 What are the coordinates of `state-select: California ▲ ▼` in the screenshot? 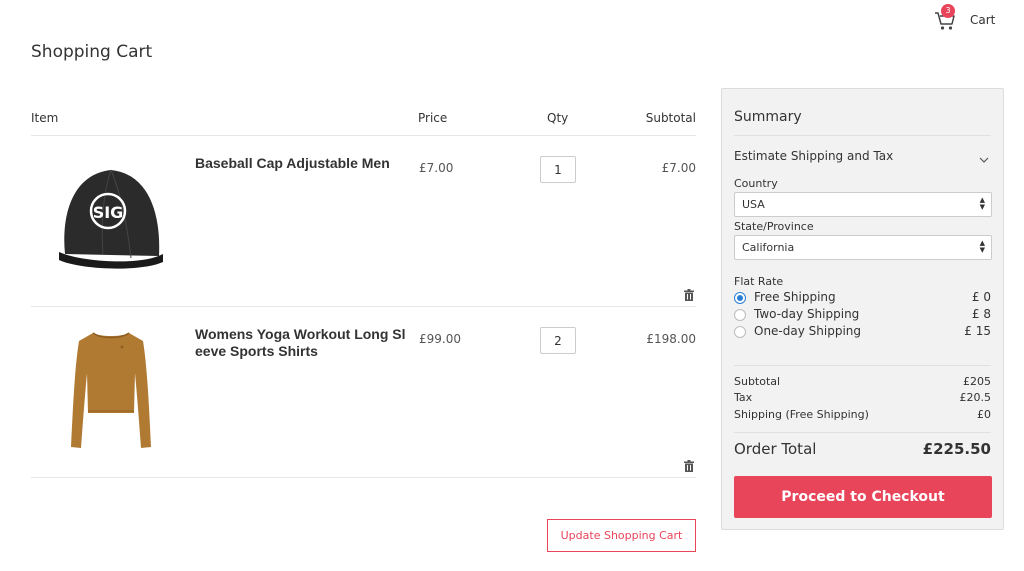 It's located at (863, 247).